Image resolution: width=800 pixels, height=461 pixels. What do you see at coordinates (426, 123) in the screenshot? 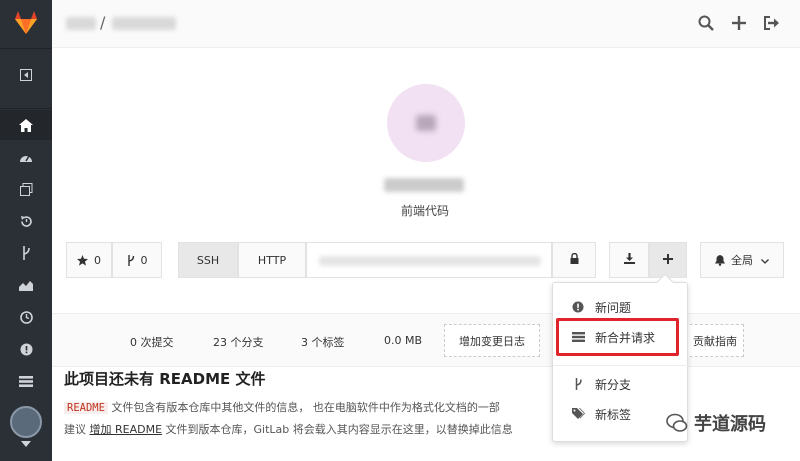
I see `project-avatar` at bounding box center [426, 123].